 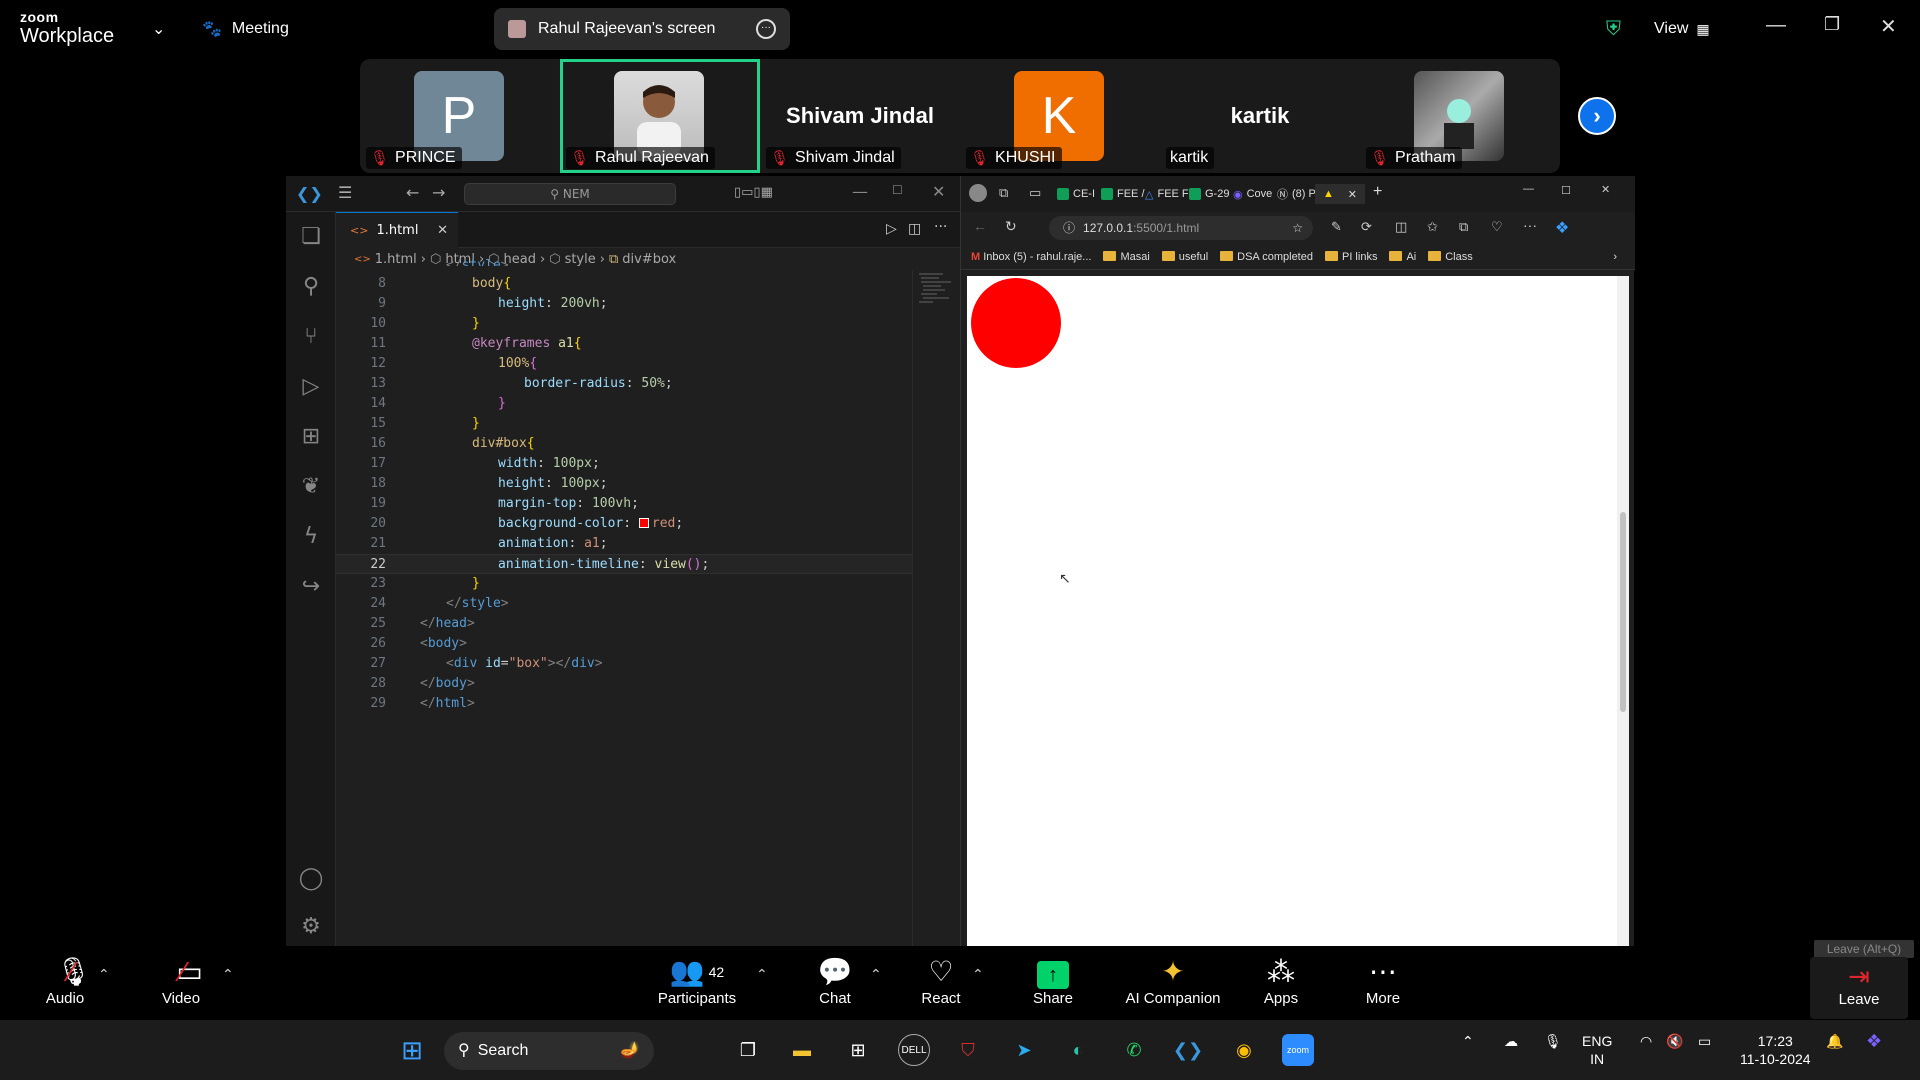 I want to click on minimap, so click(x=936, y=608).